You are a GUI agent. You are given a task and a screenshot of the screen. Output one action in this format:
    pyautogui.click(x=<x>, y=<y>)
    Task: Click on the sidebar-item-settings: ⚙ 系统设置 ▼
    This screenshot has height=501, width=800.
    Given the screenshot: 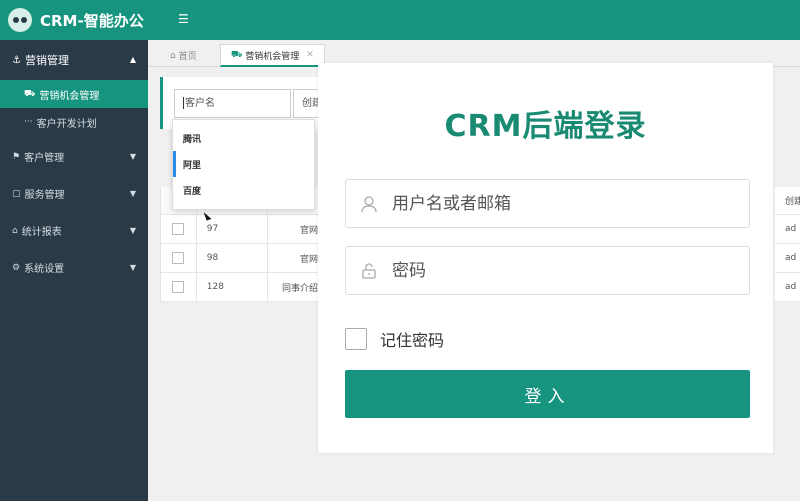 What is the action you would take?
    pyautogui.click(x=74, y=267)
    